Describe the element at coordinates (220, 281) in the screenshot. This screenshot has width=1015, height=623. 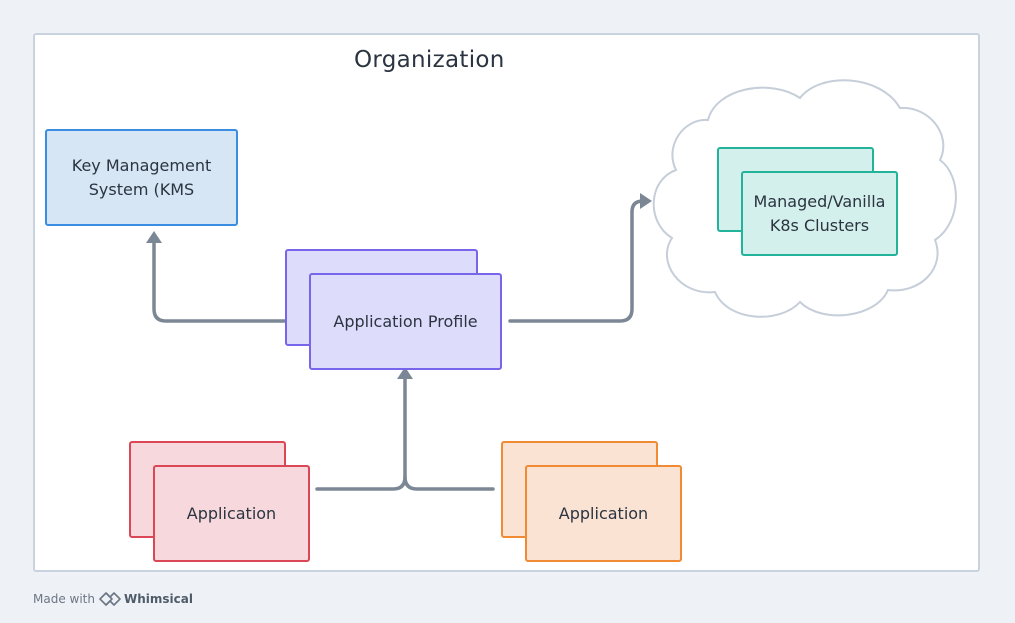
I see `edge-profile-to-kms` at that location.